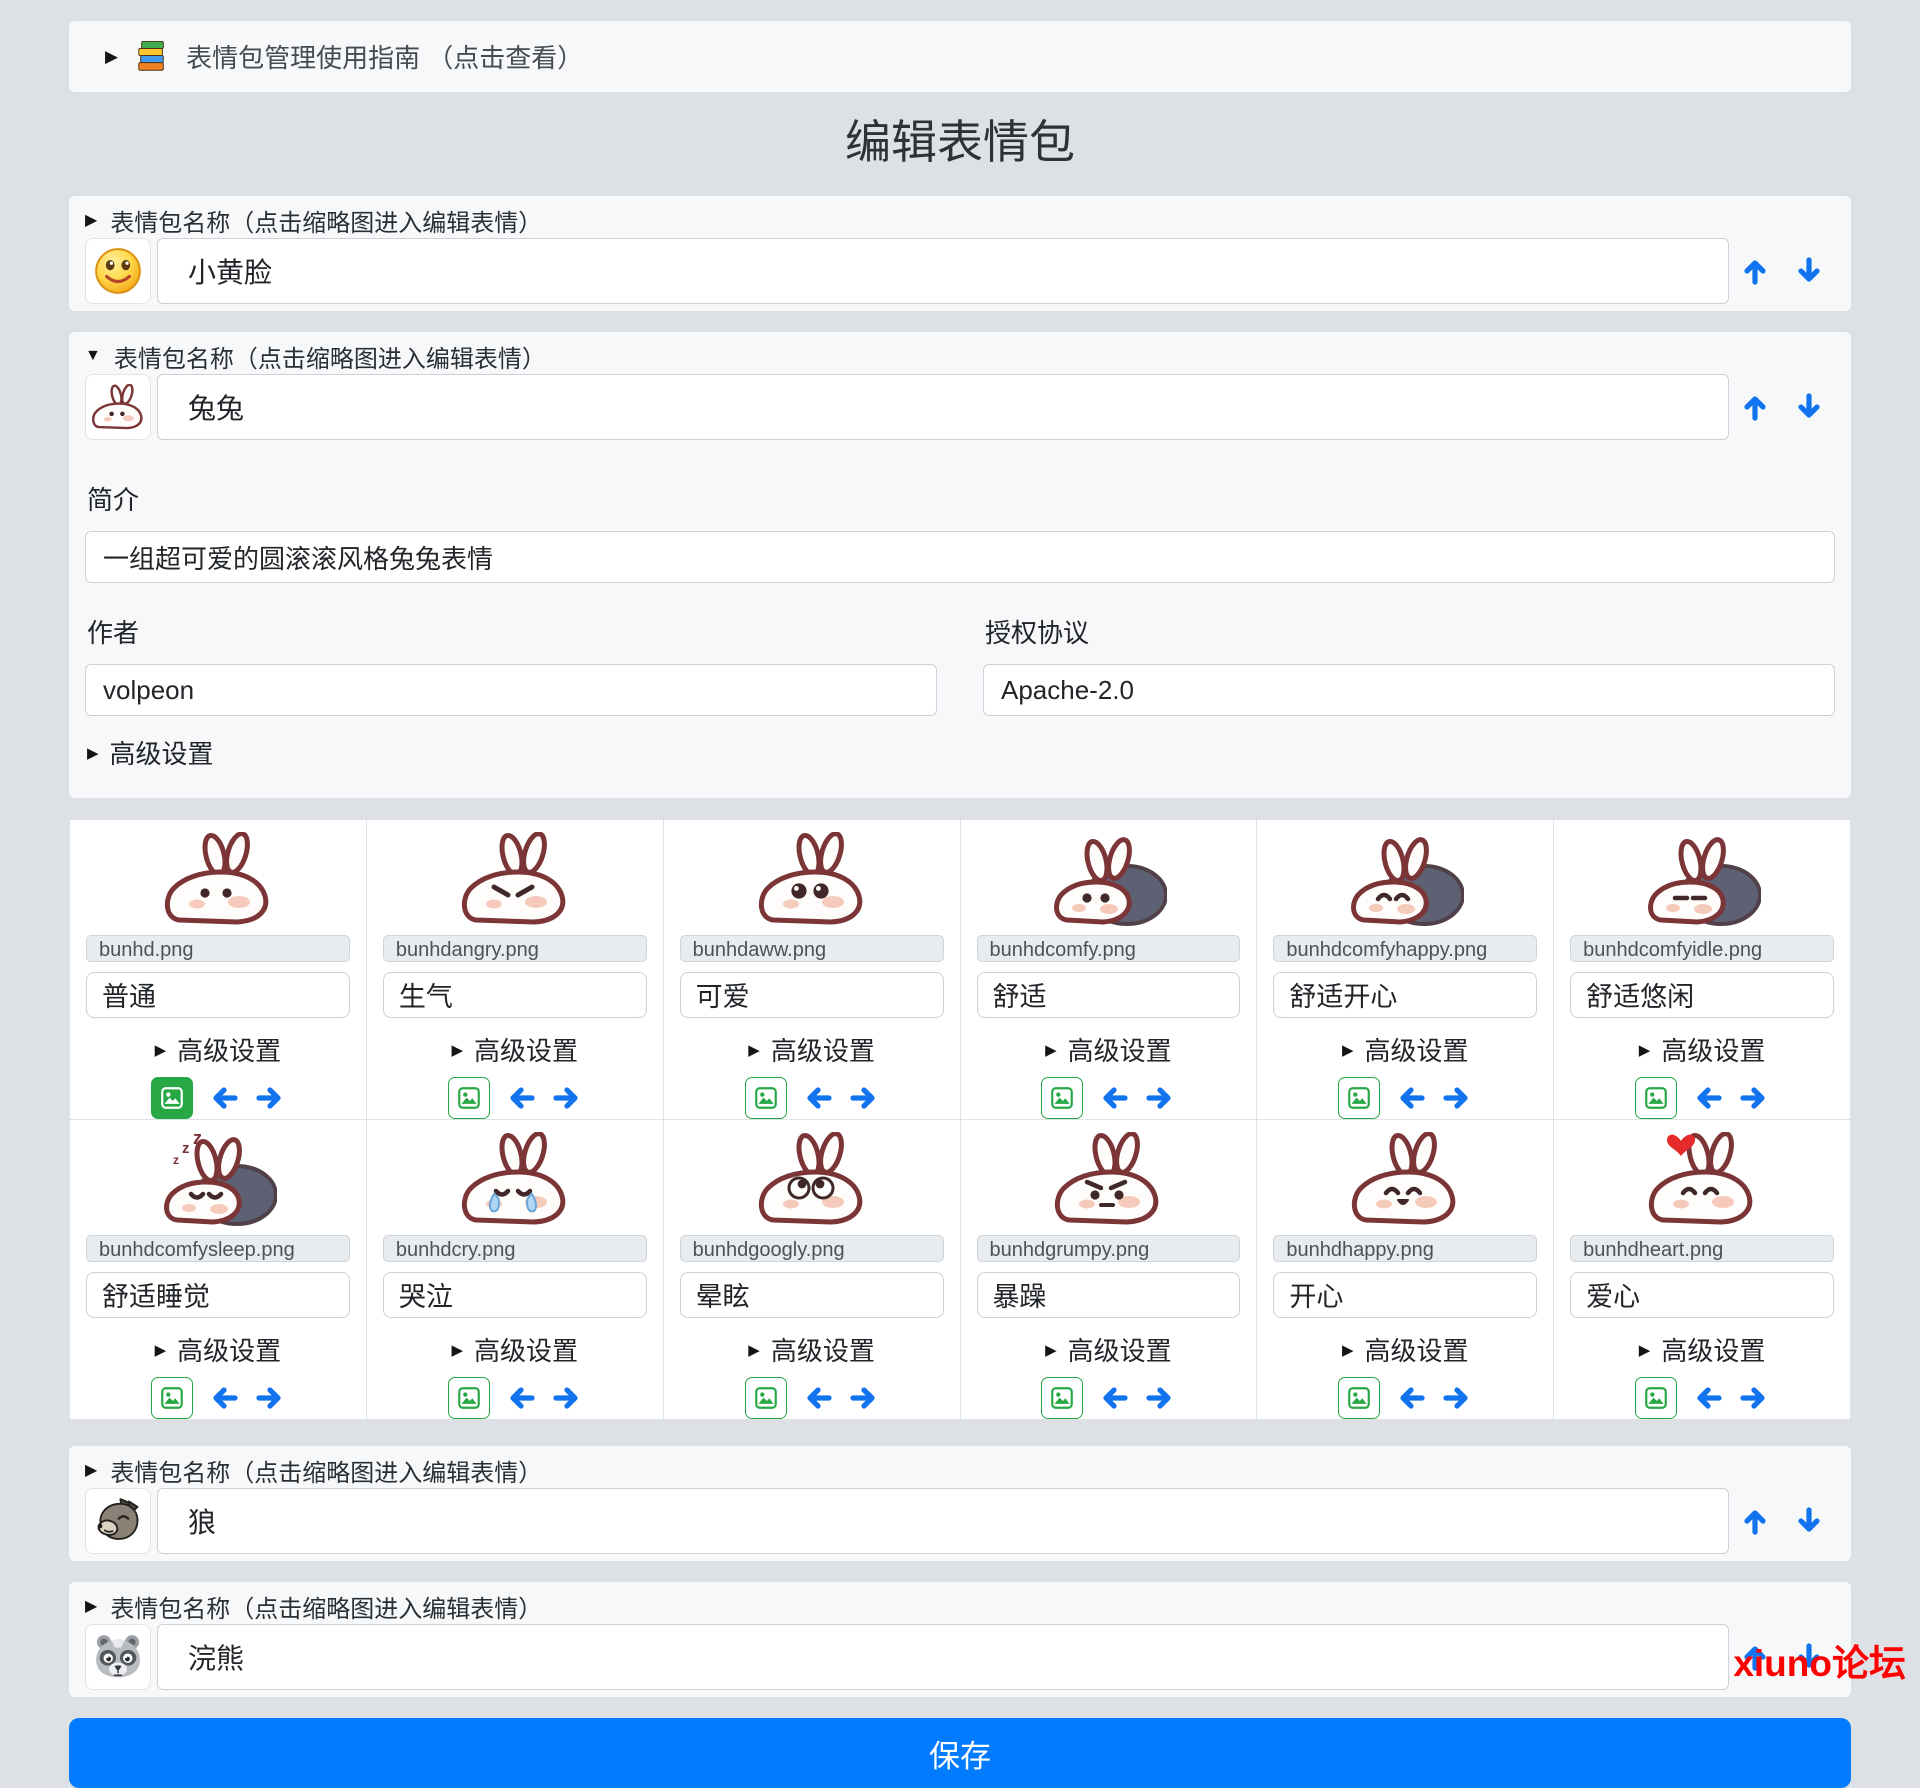  What do you see at coordinates (960, 557) in the screenshot?
I see `intro-input` at bounding box center [960, 557].